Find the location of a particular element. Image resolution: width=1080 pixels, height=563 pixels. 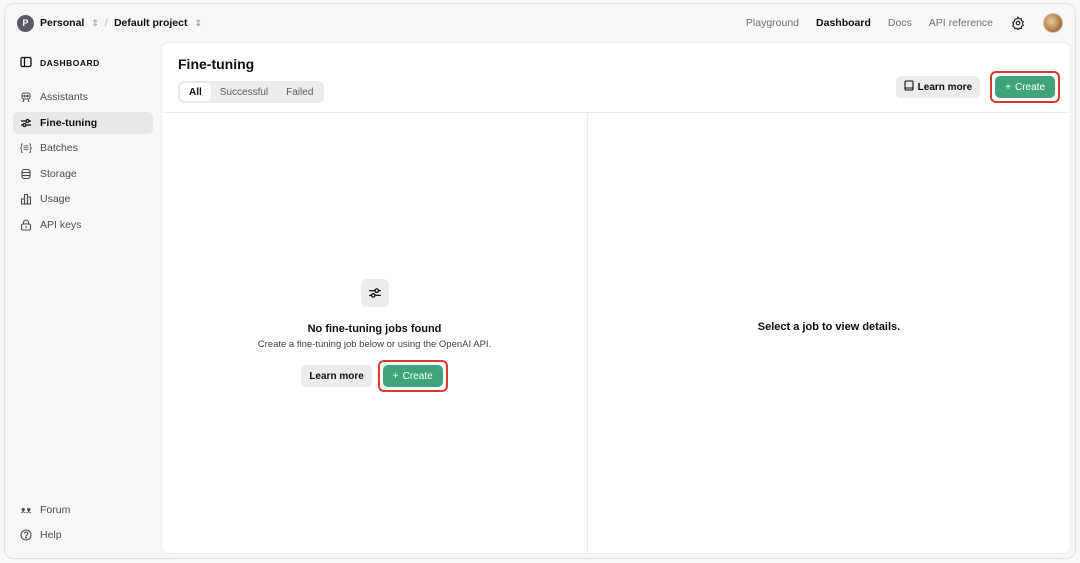

org-switcher: P Personal ⇕ is located at coordinates (58, 23).